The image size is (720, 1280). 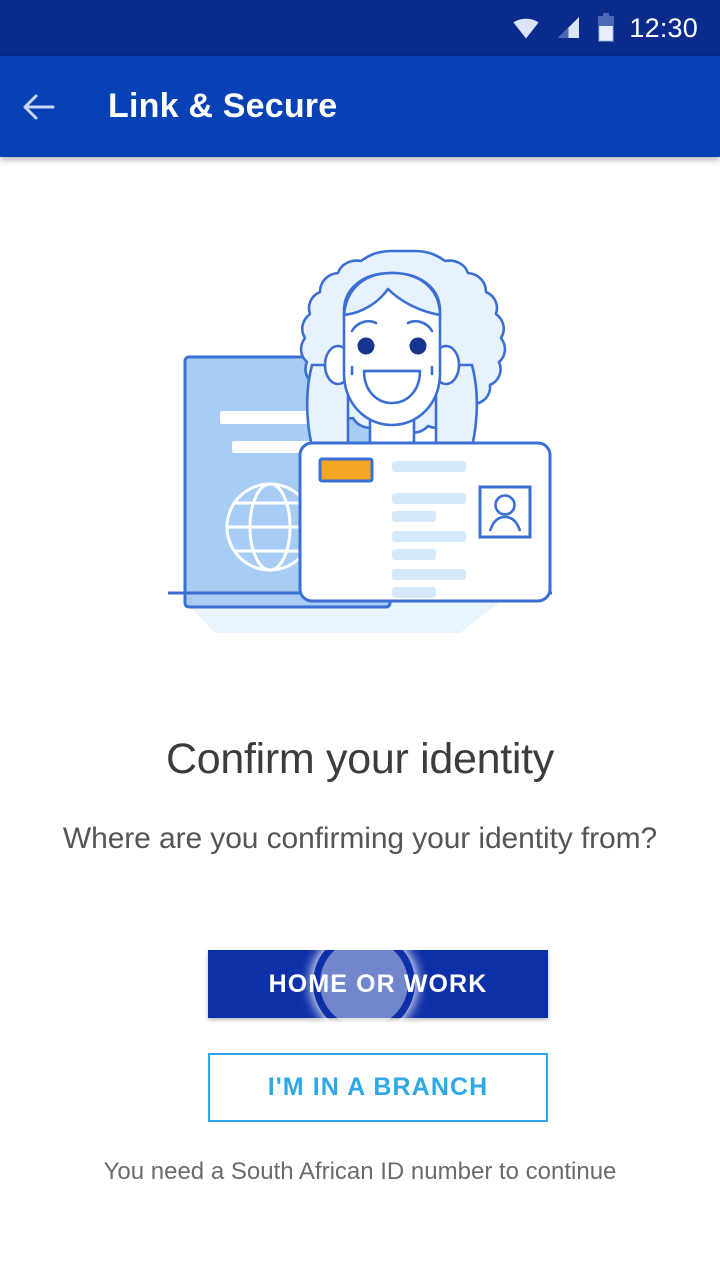 I want to click on im-in-a-branch-button-label: I'M IN A BRANCH, so click(x=378, y=1087).